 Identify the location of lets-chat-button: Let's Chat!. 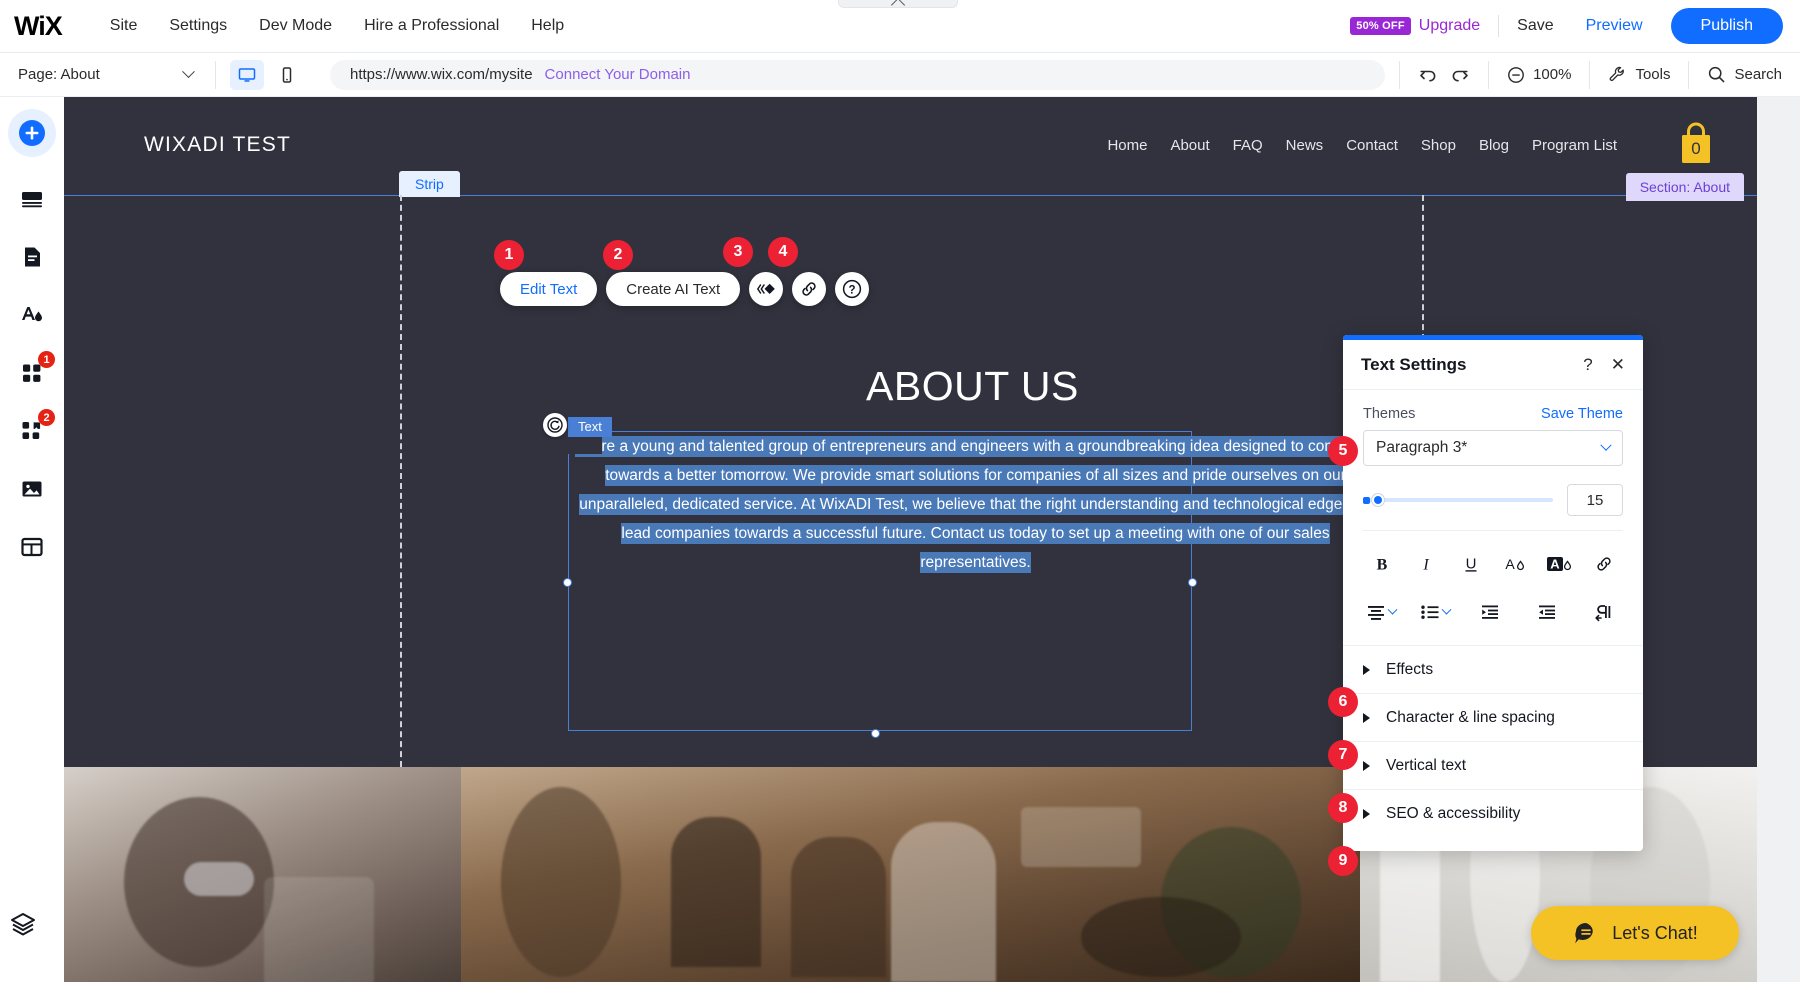
(1635, 933).